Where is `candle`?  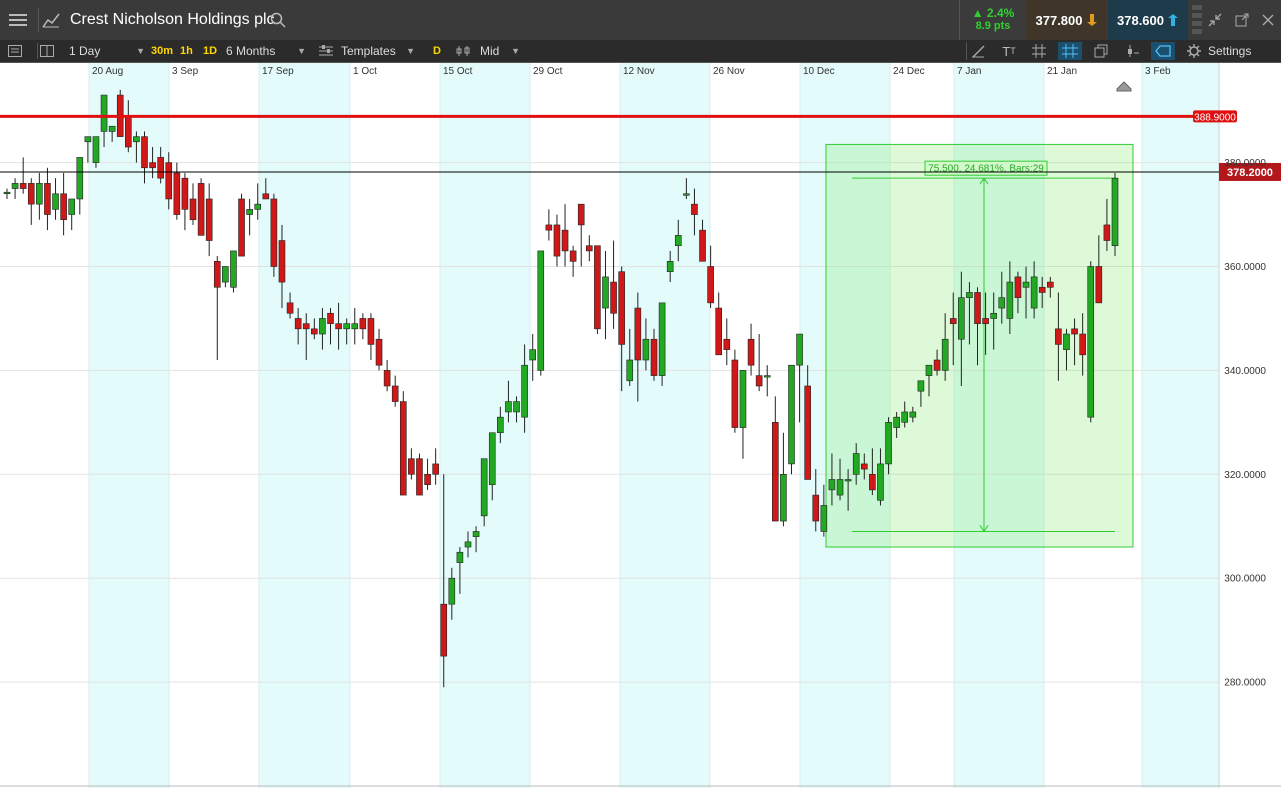
candle is located at coordinates (484, 492).